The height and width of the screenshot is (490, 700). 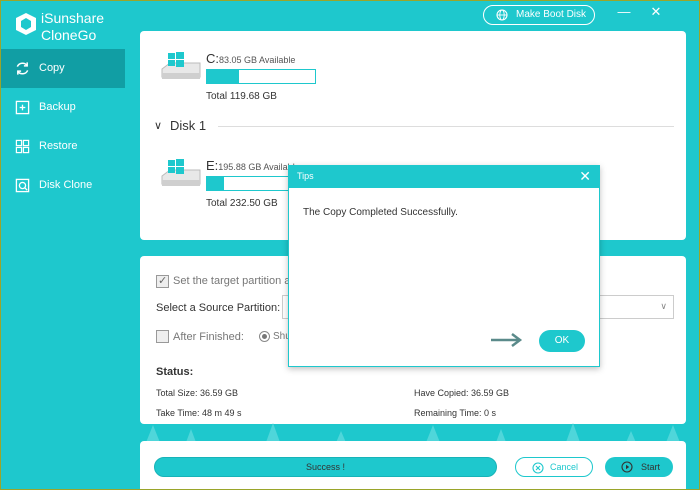 I want to click on status-title: Status:, so click(x=175, y=372).